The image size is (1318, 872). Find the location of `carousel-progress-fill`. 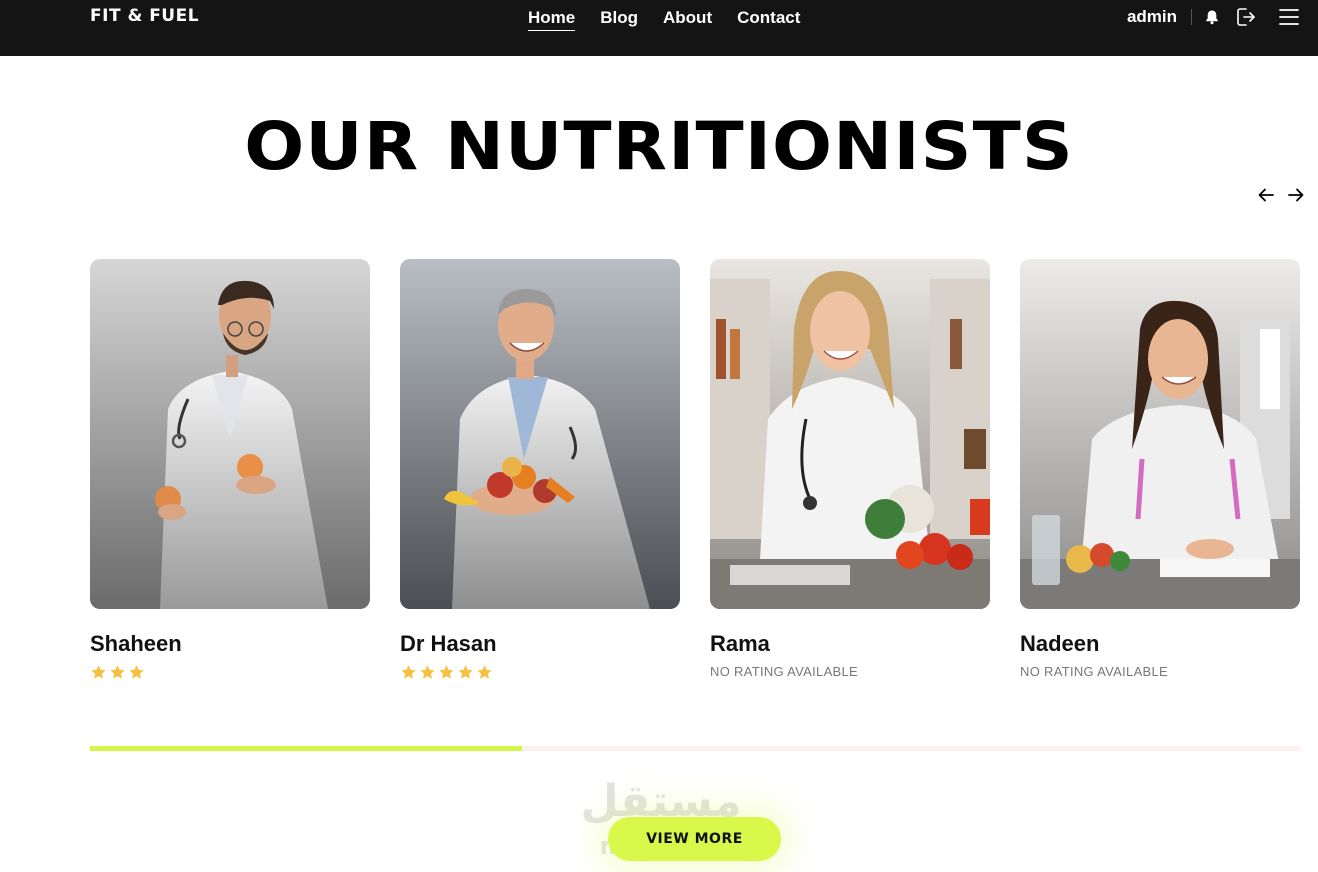

carousel-progress-fill is located at coordinates (306, 748).